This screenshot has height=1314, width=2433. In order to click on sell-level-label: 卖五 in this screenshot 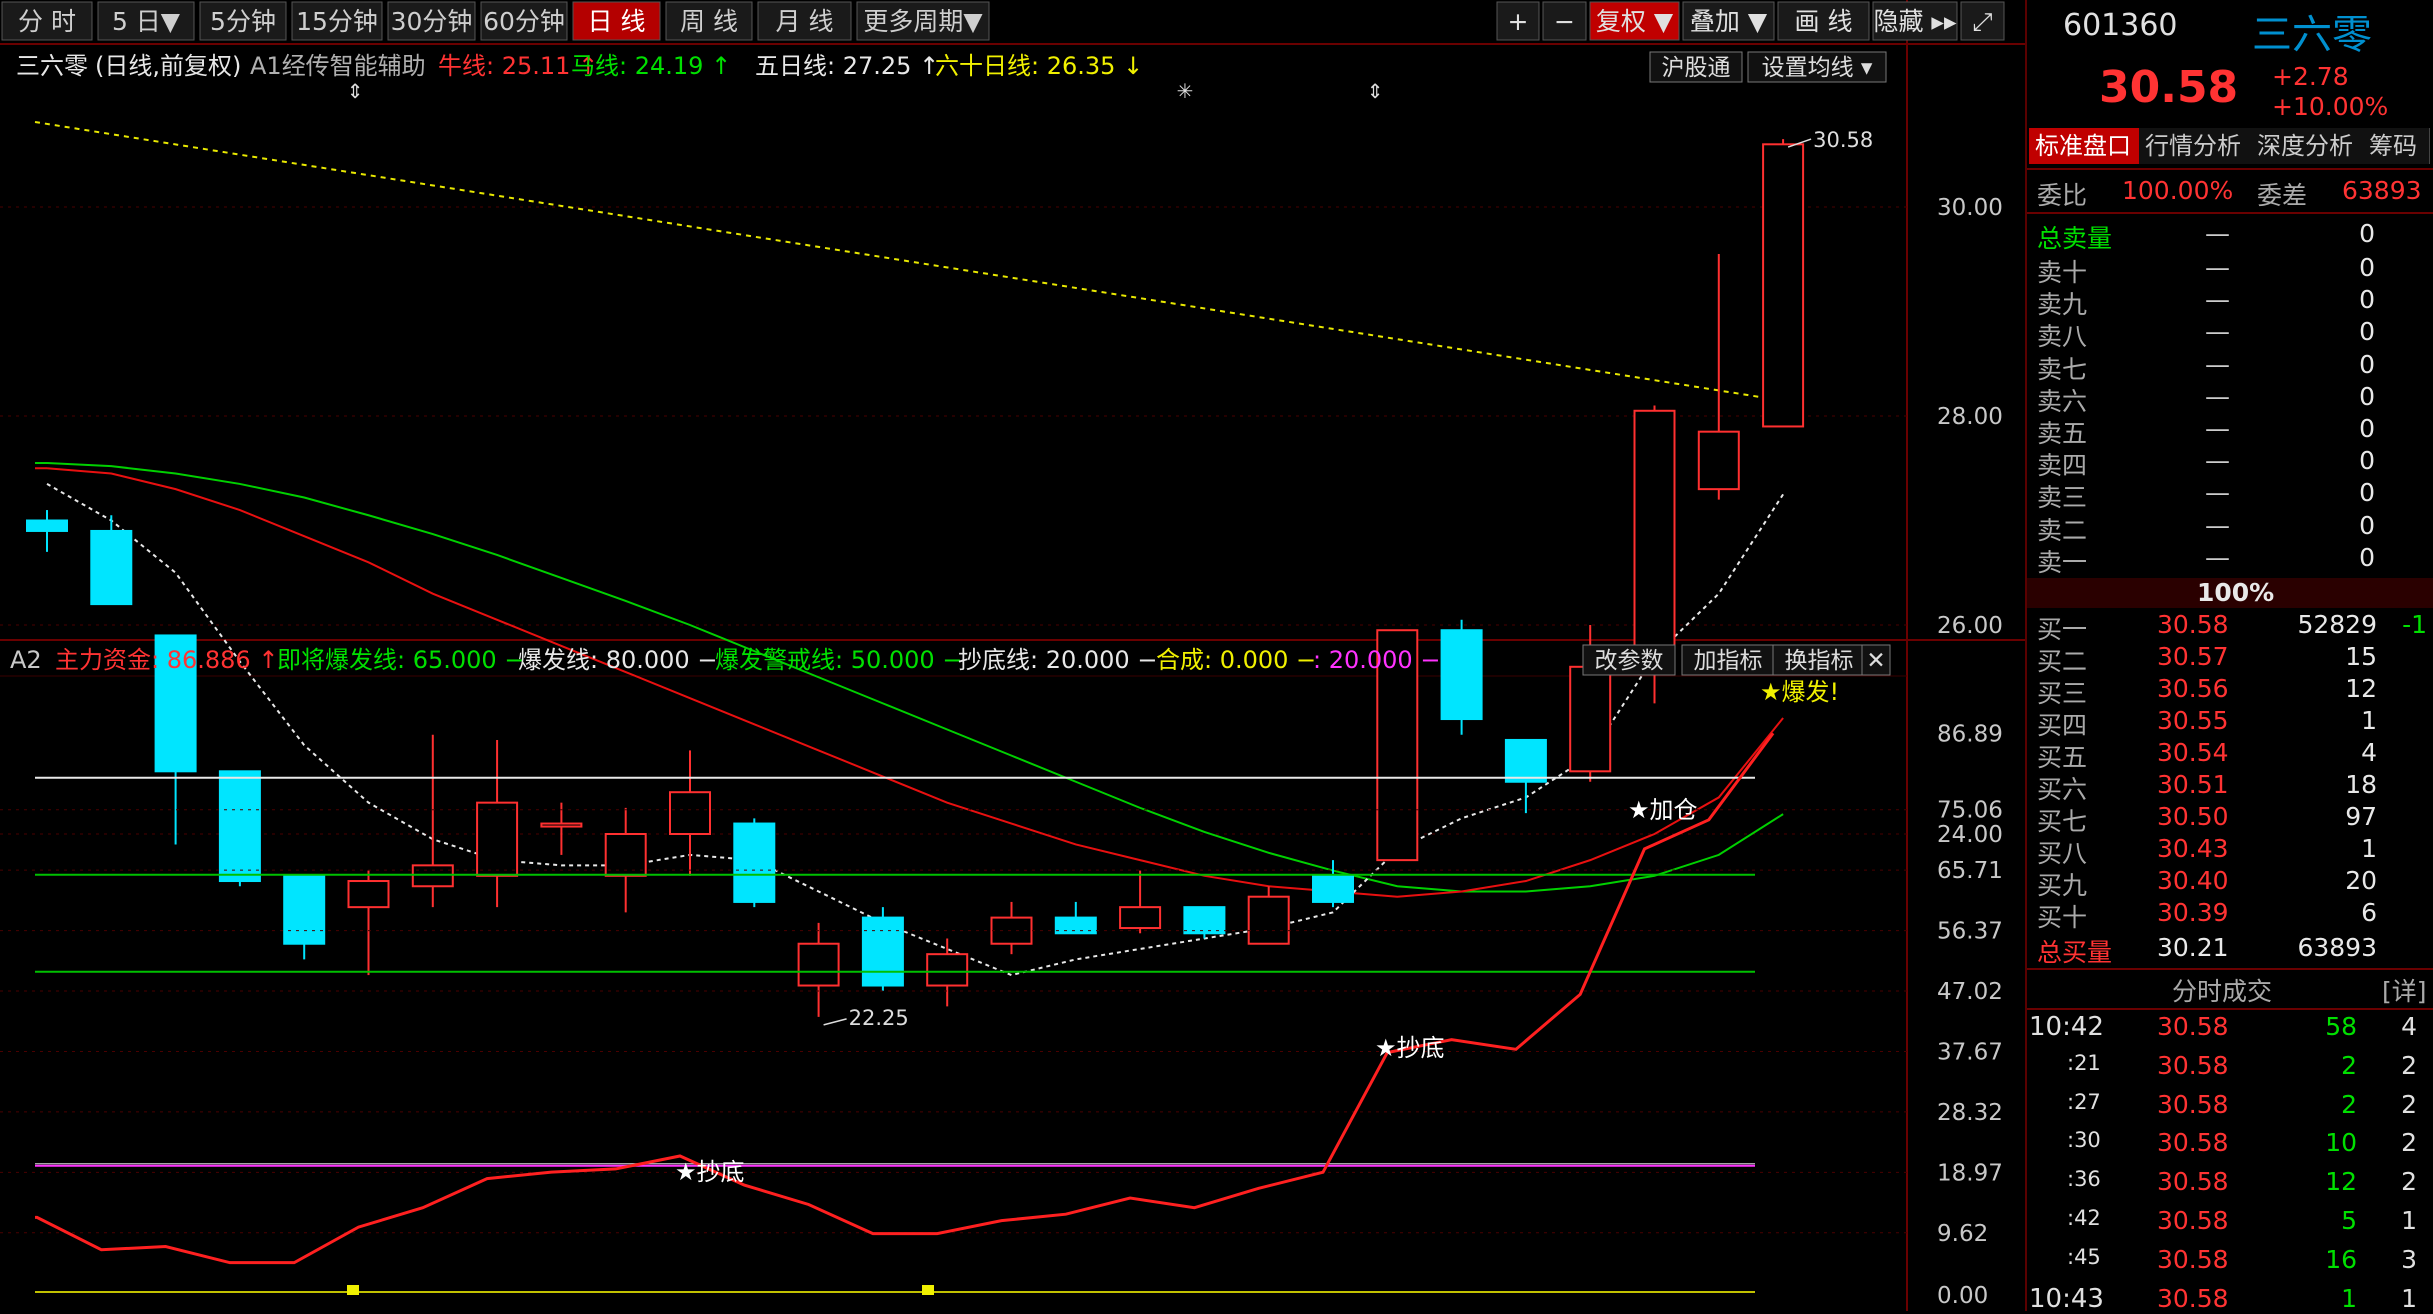, I will do `click(2062, 433)`.